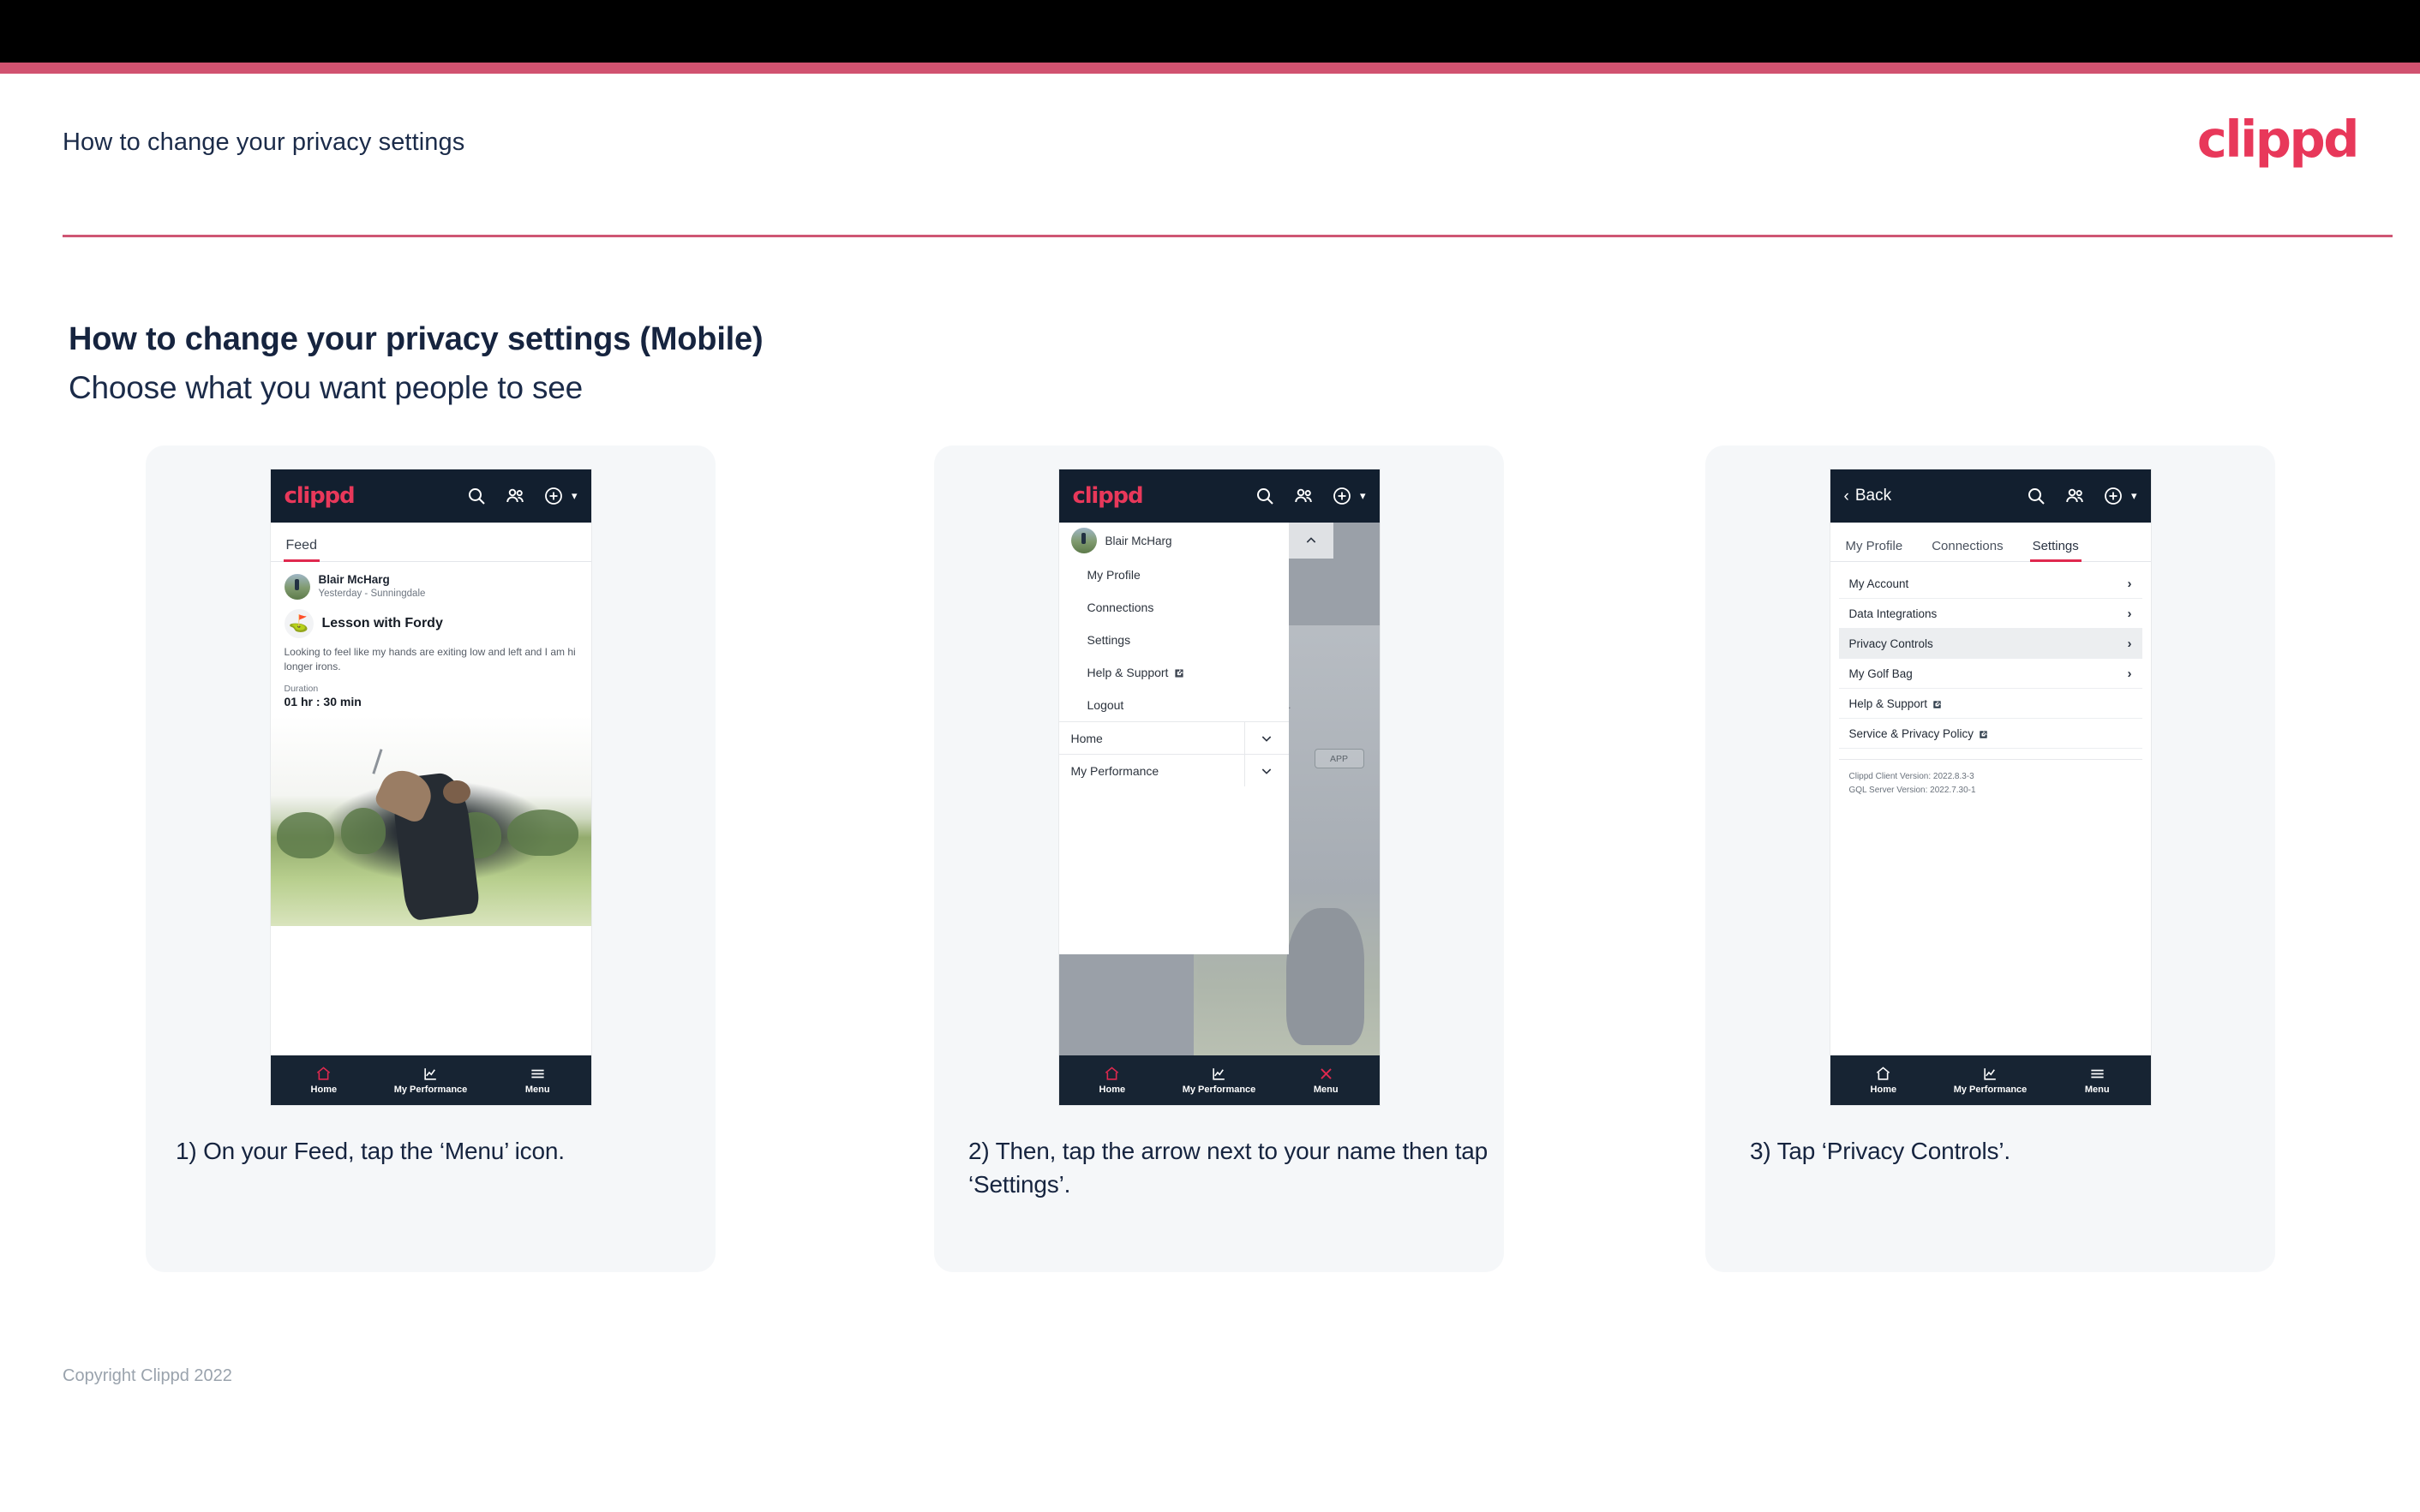 The height and width of the screenshot is (1512, 2420). What do you see at coordinates (1990, 644) in the screenshot?
I see `settings-row-privacy-controls: Privacy Controls ›` at bounding box center [1990, 644].